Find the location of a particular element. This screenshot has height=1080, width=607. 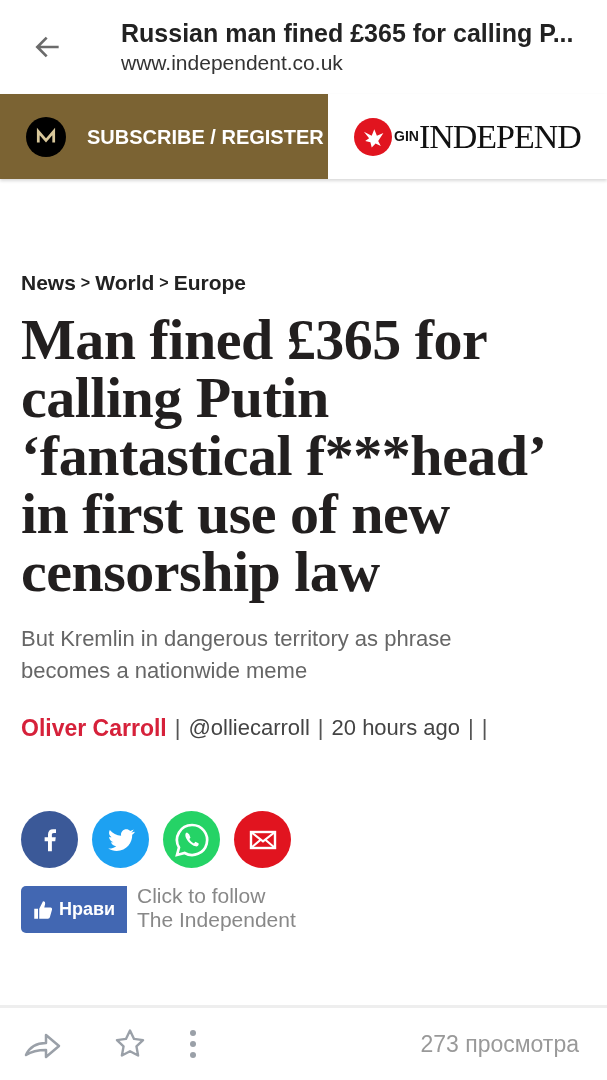

follow-text: The Independent is located at coordinates (216, 920).